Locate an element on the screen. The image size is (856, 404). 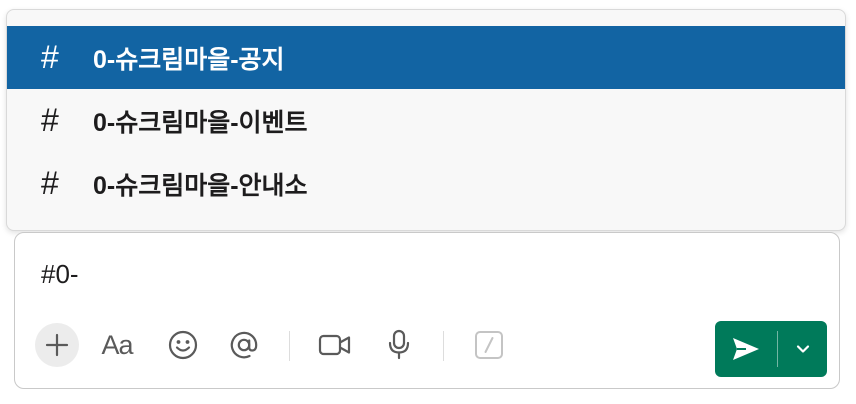
send-icon is located at coordinates (746, 349).